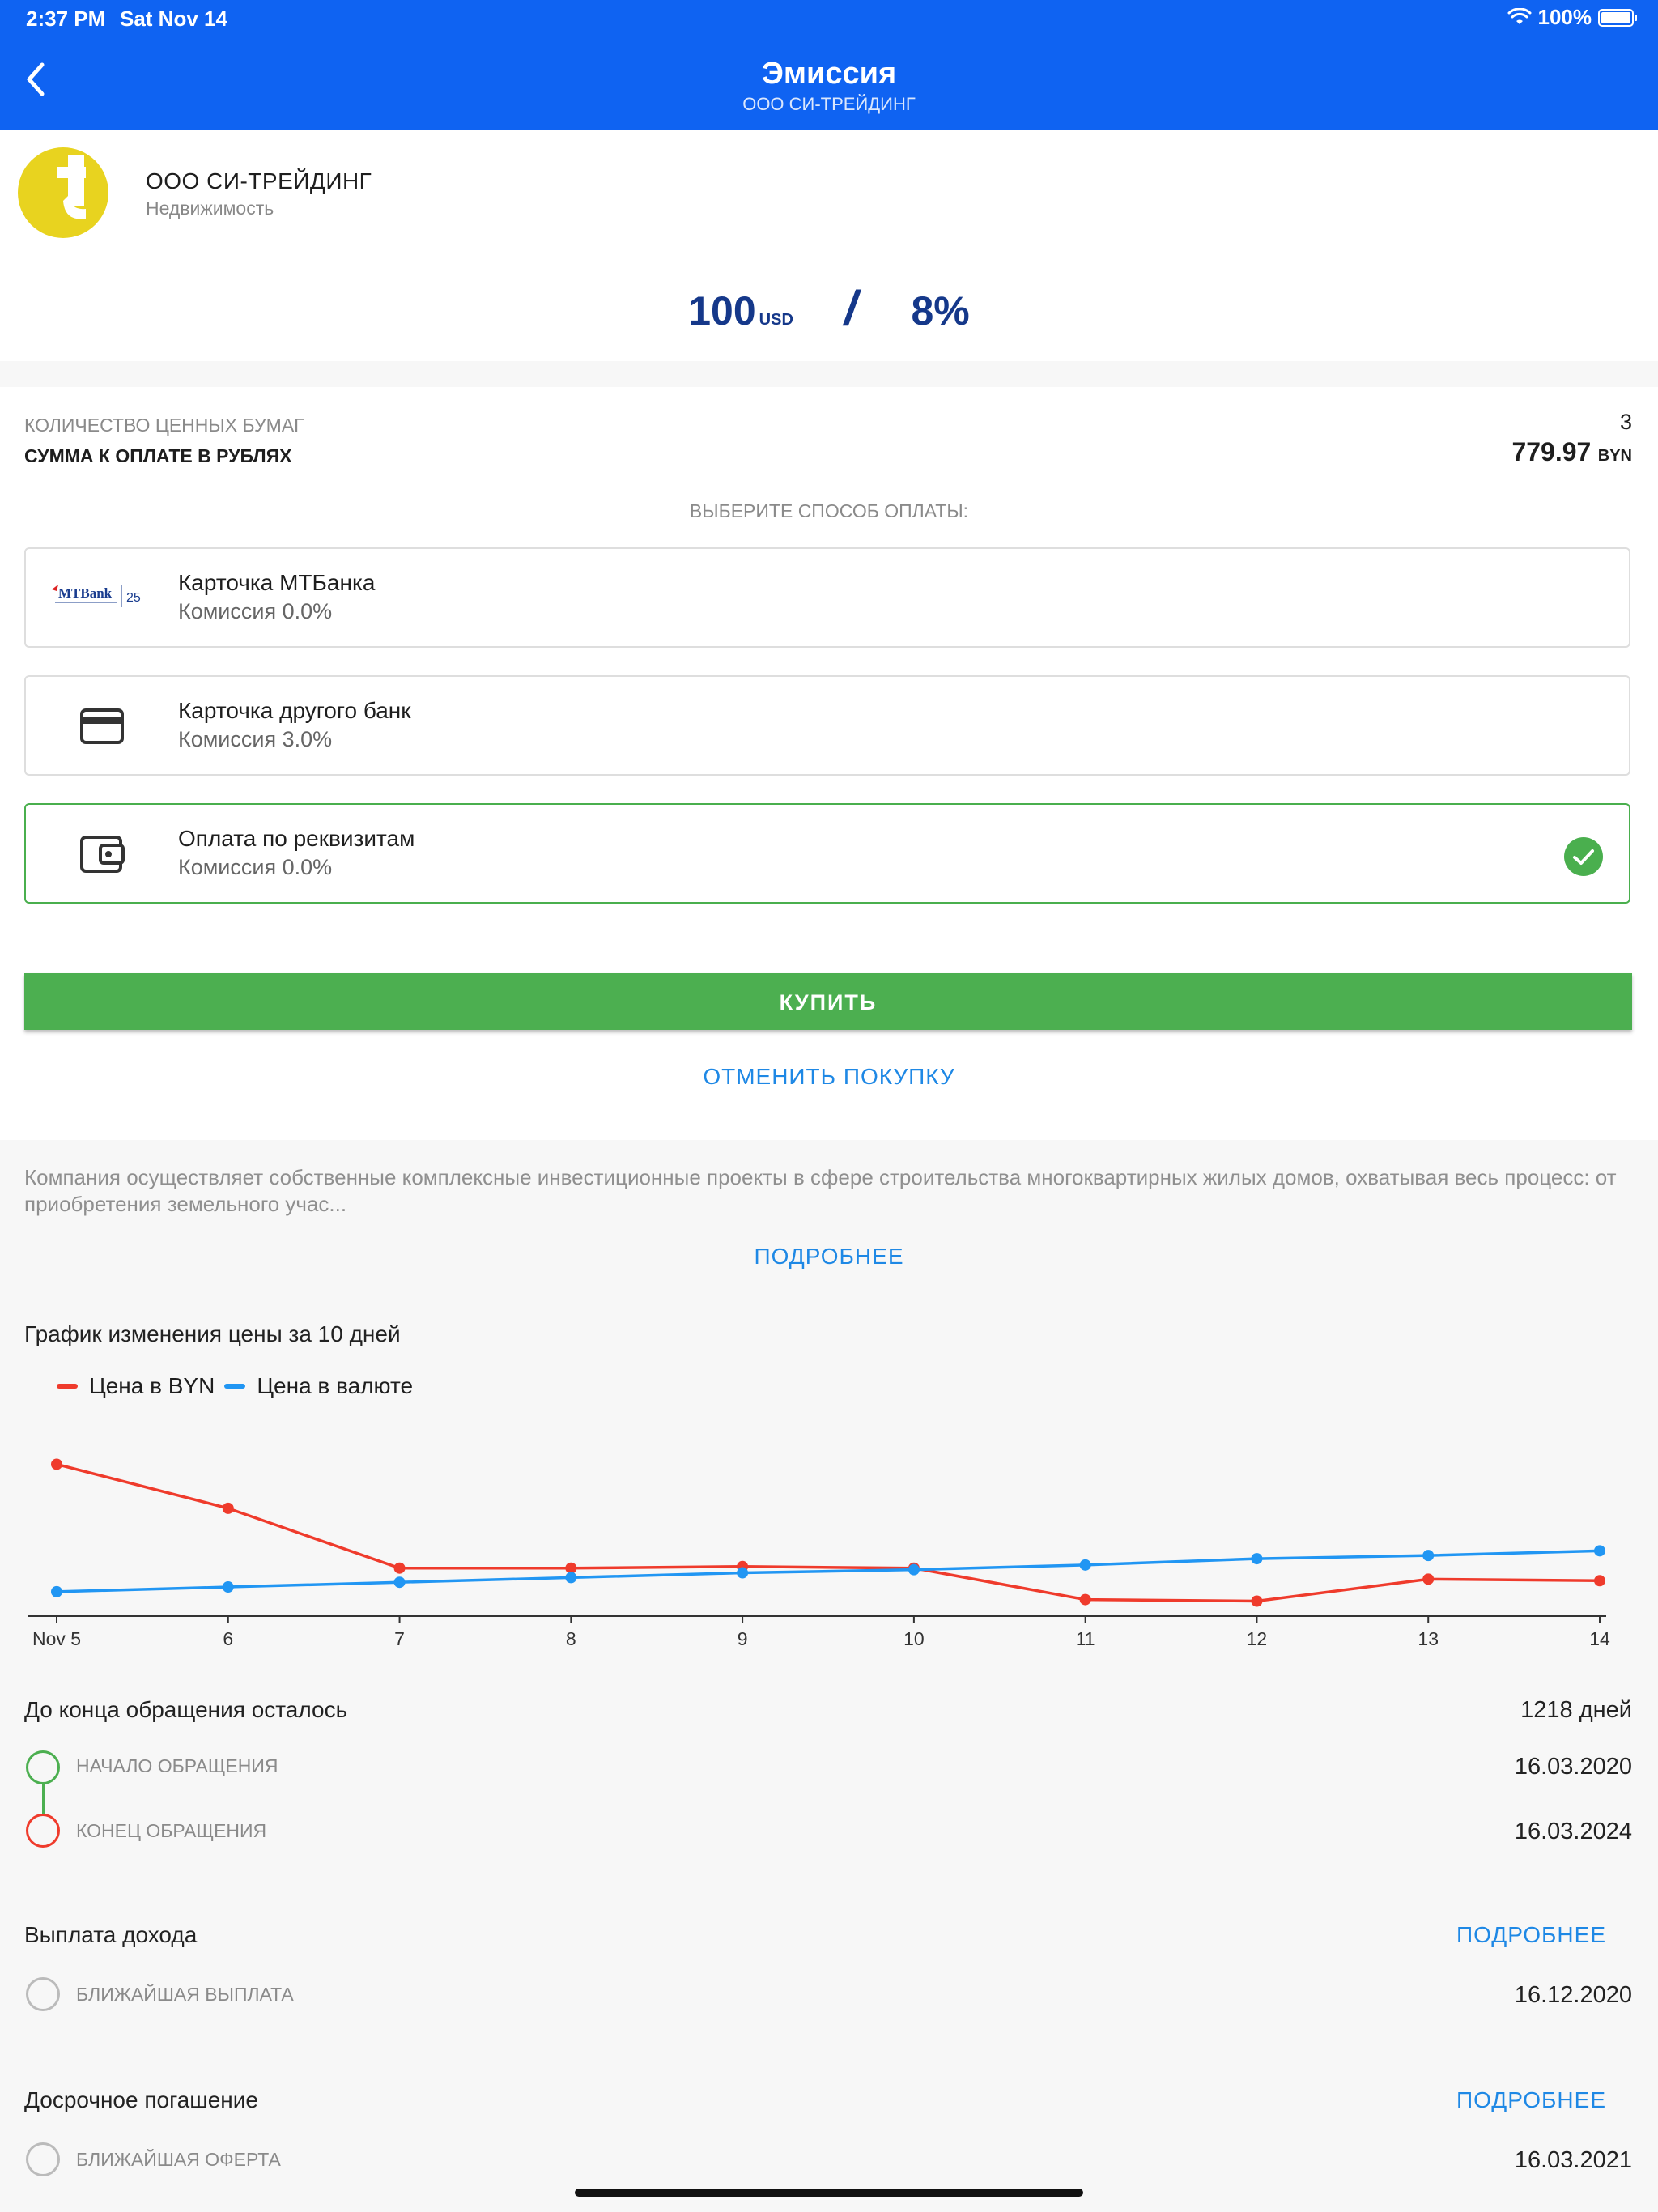 This screenshot has width=1658, height=2212. I want to click on quantity-value: 3, so click(1625, 422).